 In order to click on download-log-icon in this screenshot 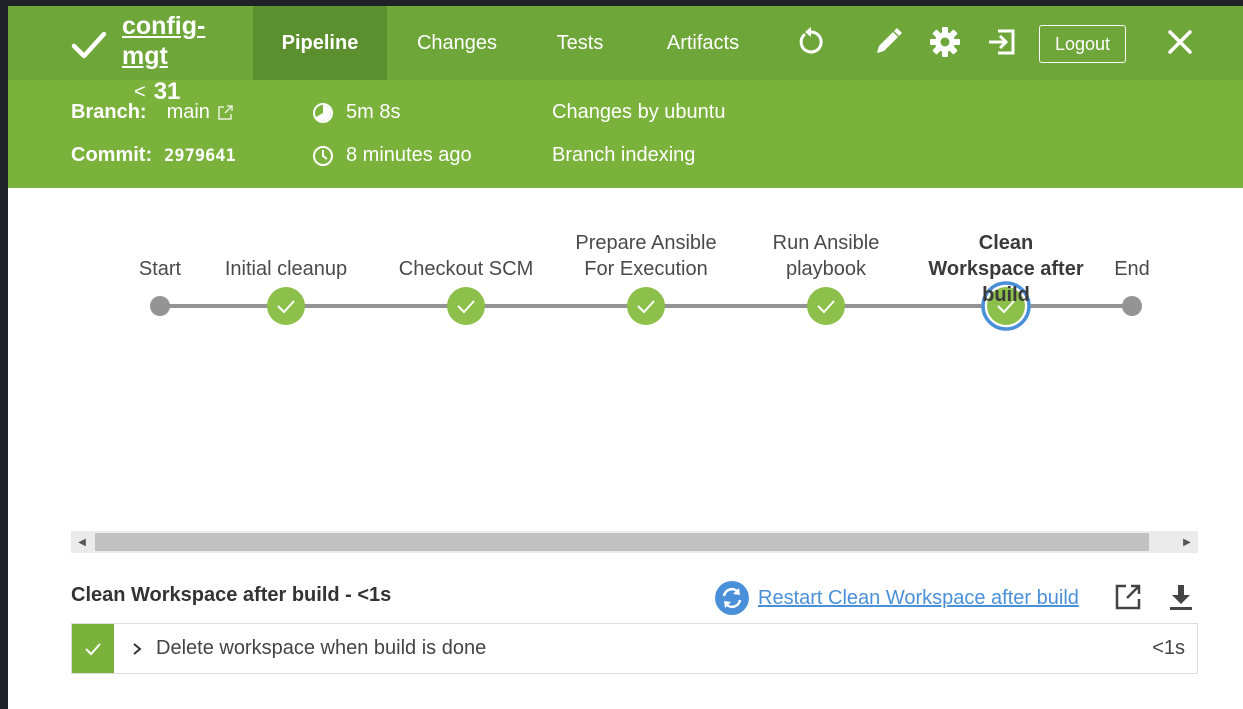, I will do `click(1181, 597)`.